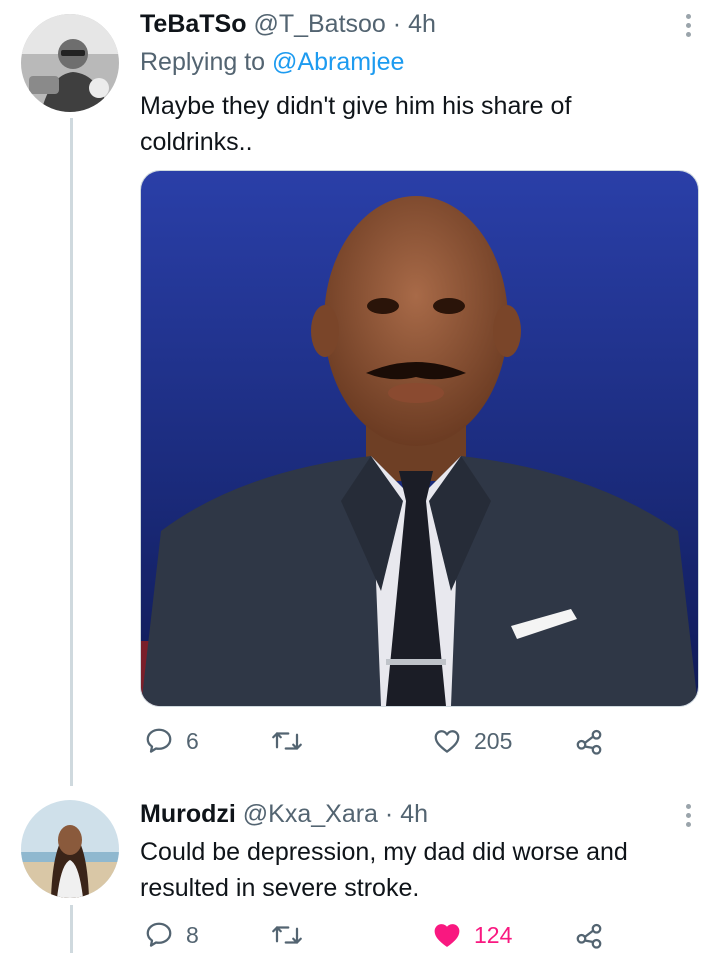  Describe the element at coordinates (280, 888) in the screenshot. I see `tweet-text-line: resulted in severe stroke.` at that location.